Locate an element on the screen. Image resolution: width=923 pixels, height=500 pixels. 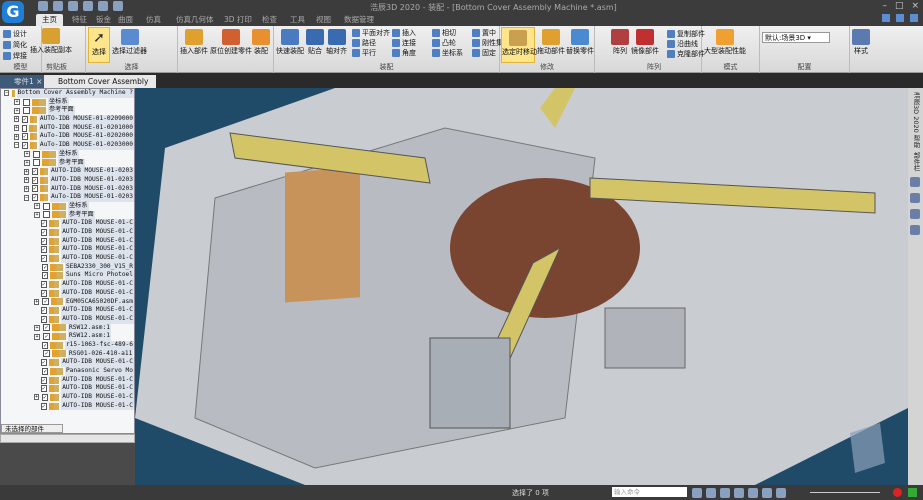
tree-item: + AUTO-IDB MOUSE-01-0201000 is located at coordinates (67, 128).